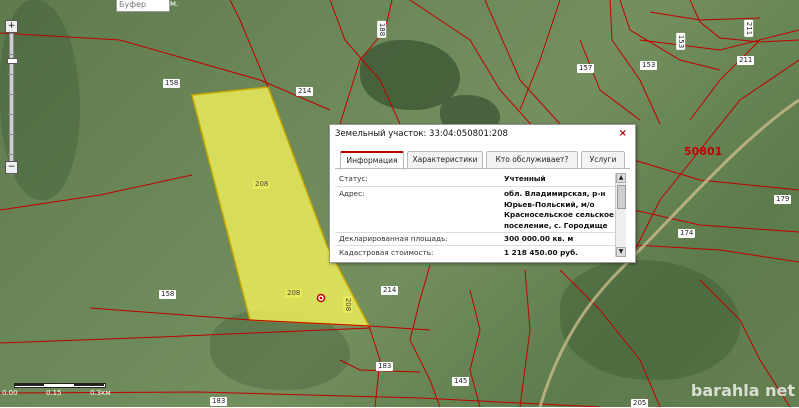  What do you see at coordinates (352, 193) in the screenshot?
I see `row-key: Адрес:` at bounding box center [352, 193].